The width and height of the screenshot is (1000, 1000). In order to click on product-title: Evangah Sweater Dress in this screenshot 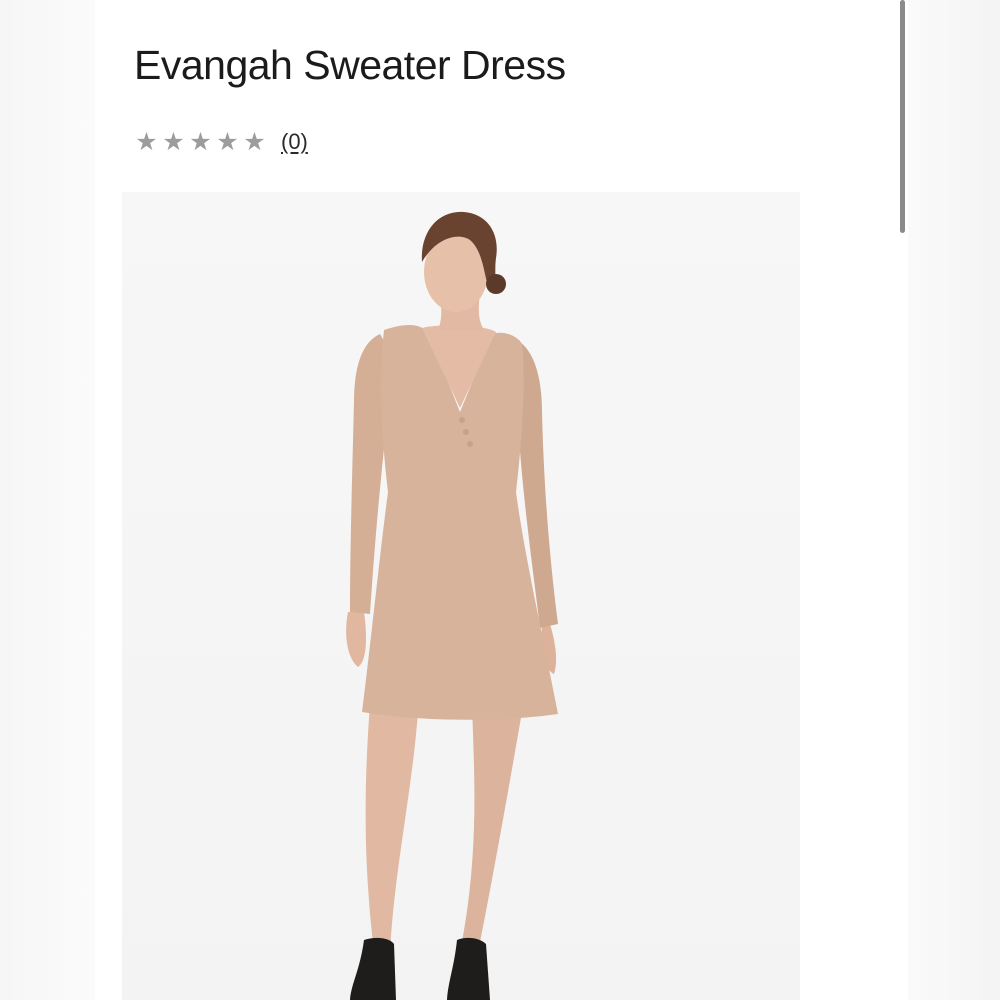, I will do `click(350, 65)`.